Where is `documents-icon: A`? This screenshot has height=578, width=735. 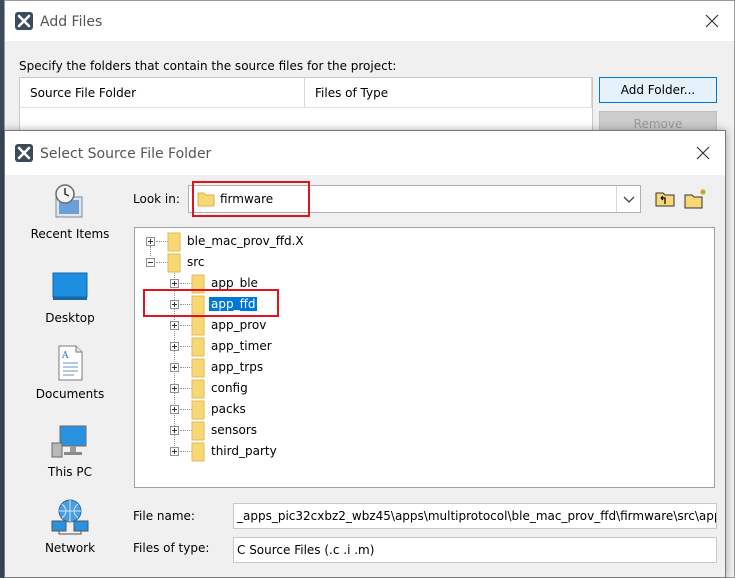 documents-icon: A is located at coordinates (70, 363).